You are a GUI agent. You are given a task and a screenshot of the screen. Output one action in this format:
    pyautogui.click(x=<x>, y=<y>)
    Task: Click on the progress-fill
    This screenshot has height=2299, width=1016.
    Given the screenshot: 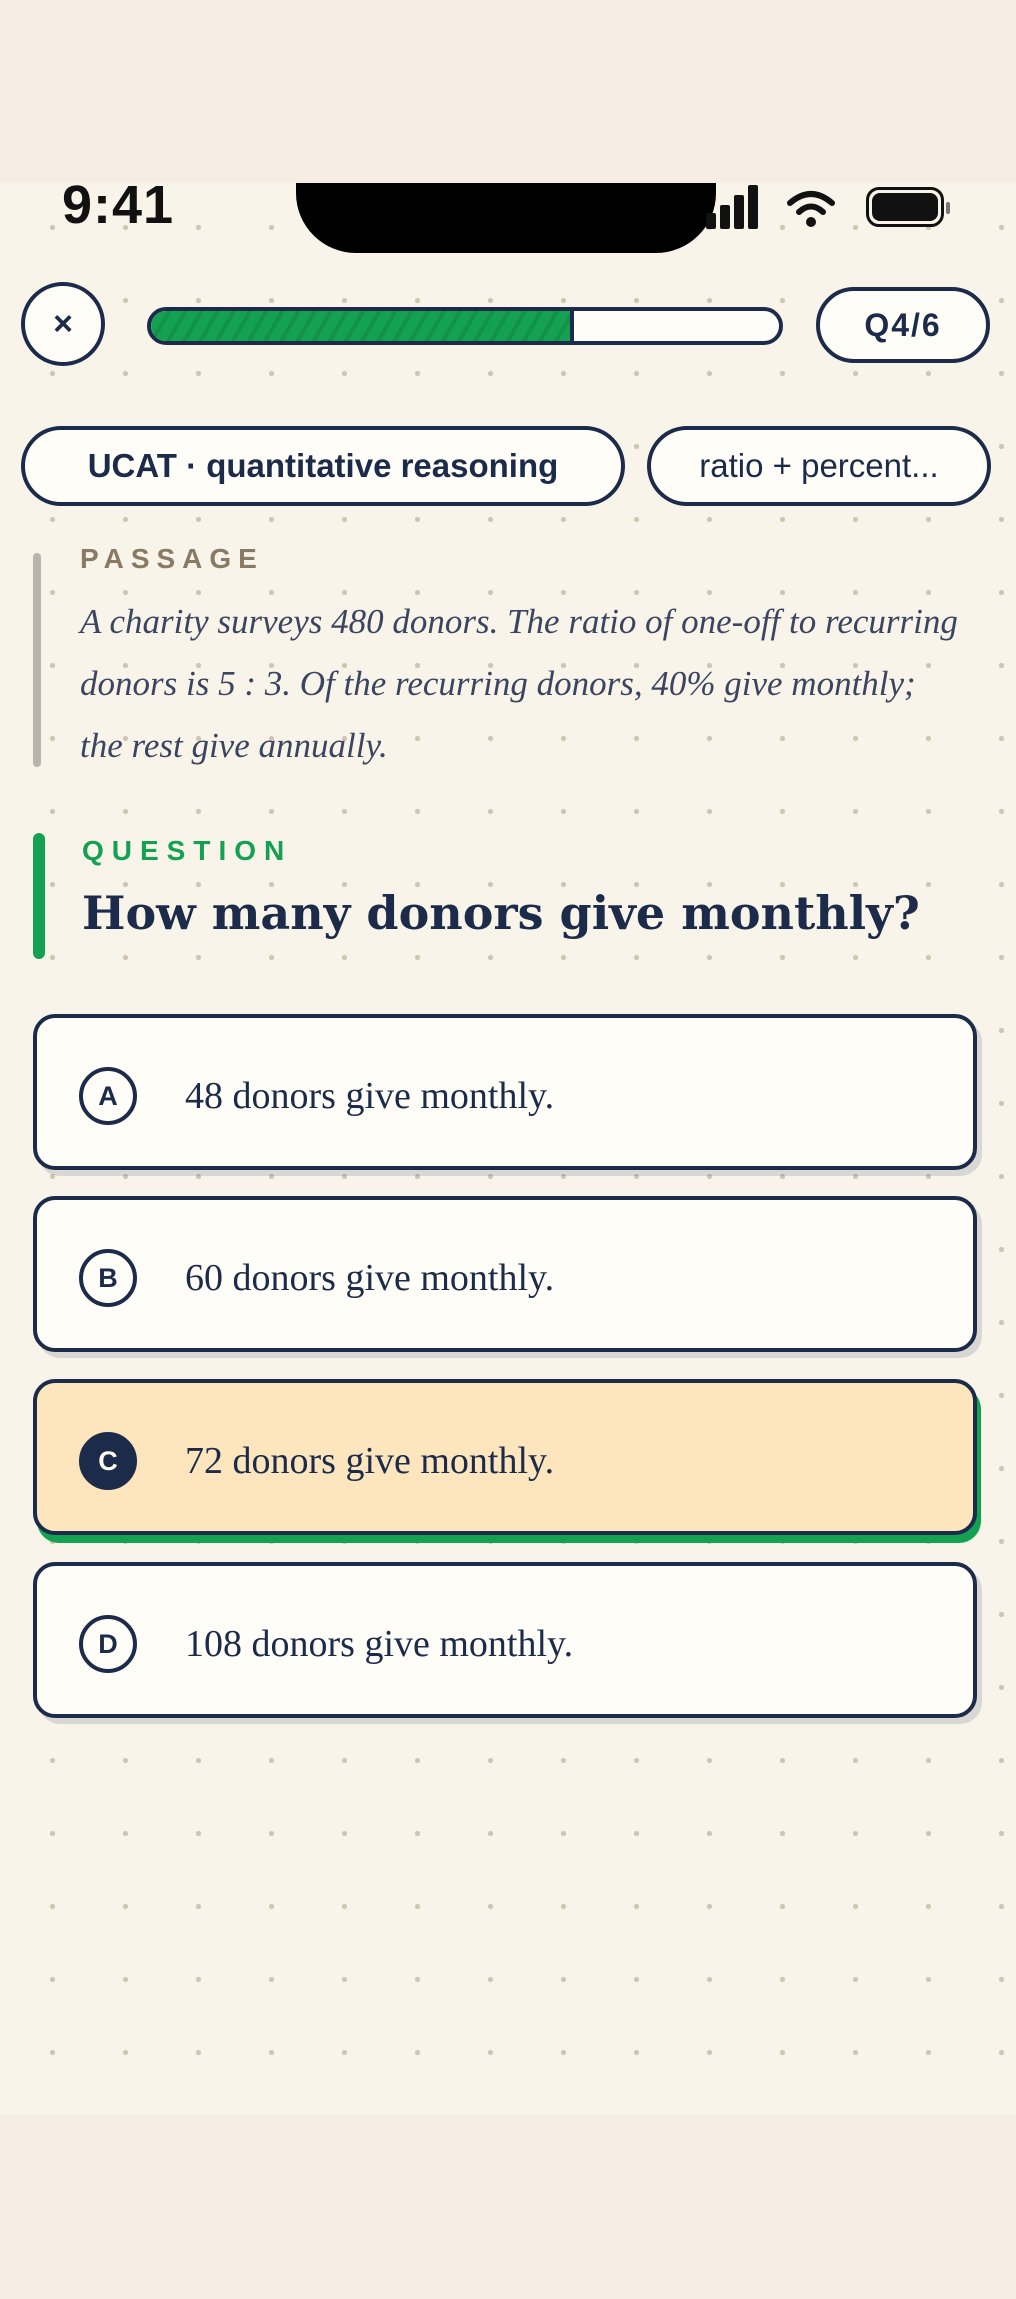 What is the action you would take?
    pyautogui.click(x=362, y=326)
    